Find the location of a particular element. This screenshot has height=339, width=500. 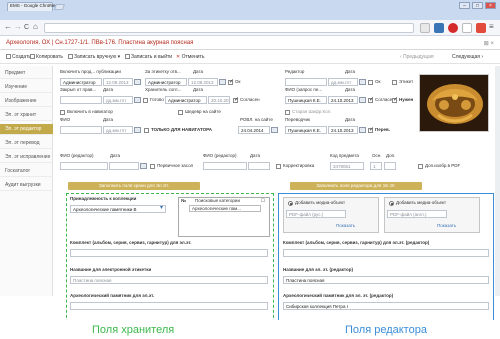

home-button: ⌂ is located at coordinates (35, 27).